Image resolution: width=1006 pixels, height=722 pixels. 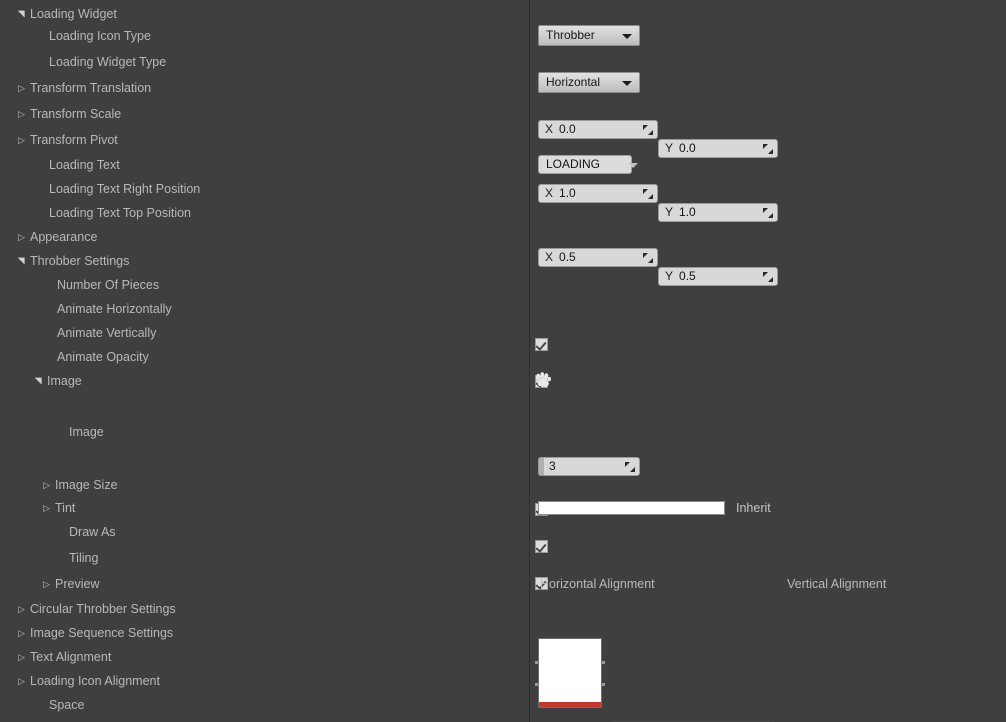 I want to click on horizontal-alignment-label: Horizontal Alignment, so click(x=597, y=584).